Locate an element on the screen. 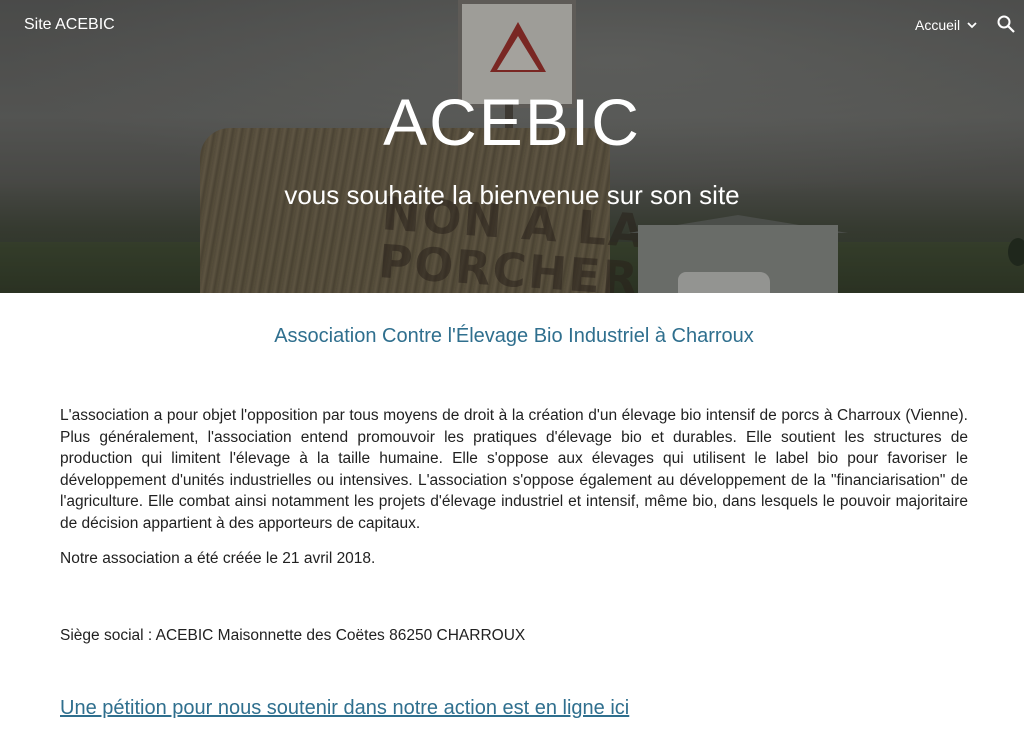 The width and height of the screenshot is (1024, 743). nav-item-accueil: Accueil is located at coordinates (946, 25).